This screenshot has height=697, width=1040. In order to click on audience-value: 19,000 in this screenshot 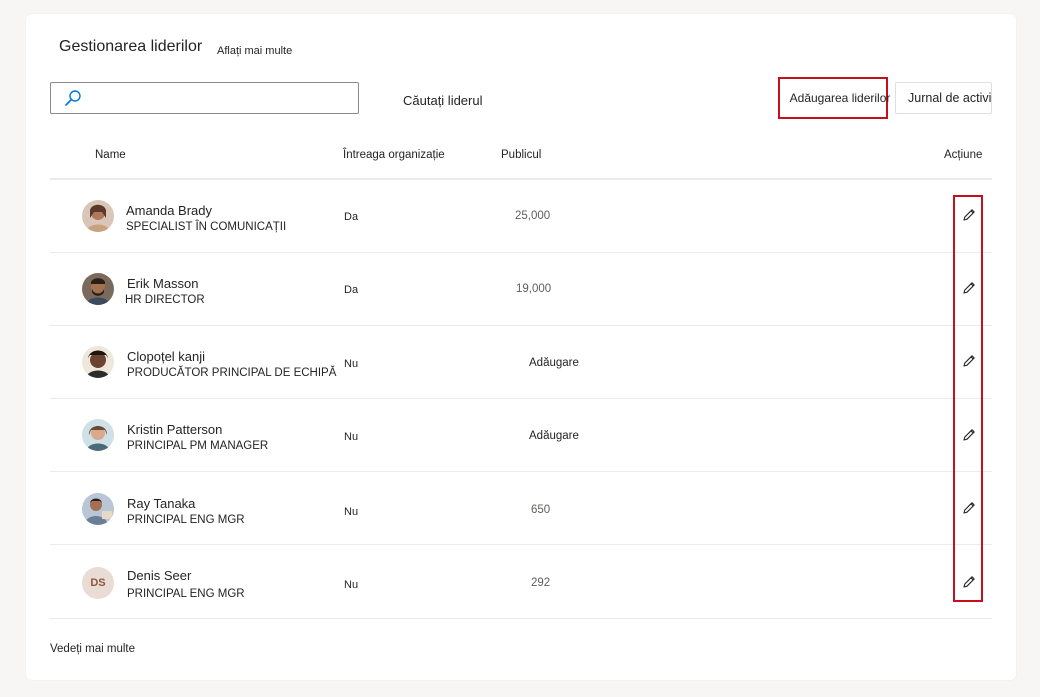, I will do `click(534, 289)`.